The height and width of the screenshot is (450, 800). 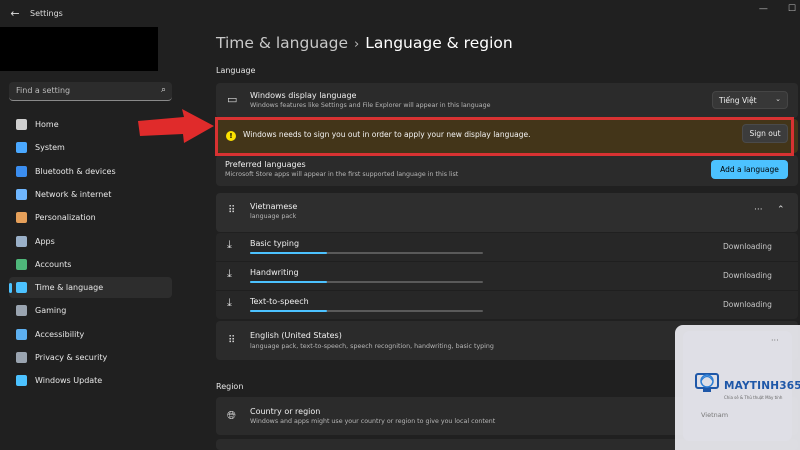 What do you see at coordinates (274, 206) in the screenshot?
I see `language-name: Vietnamese` at bounding box center [274, 206].